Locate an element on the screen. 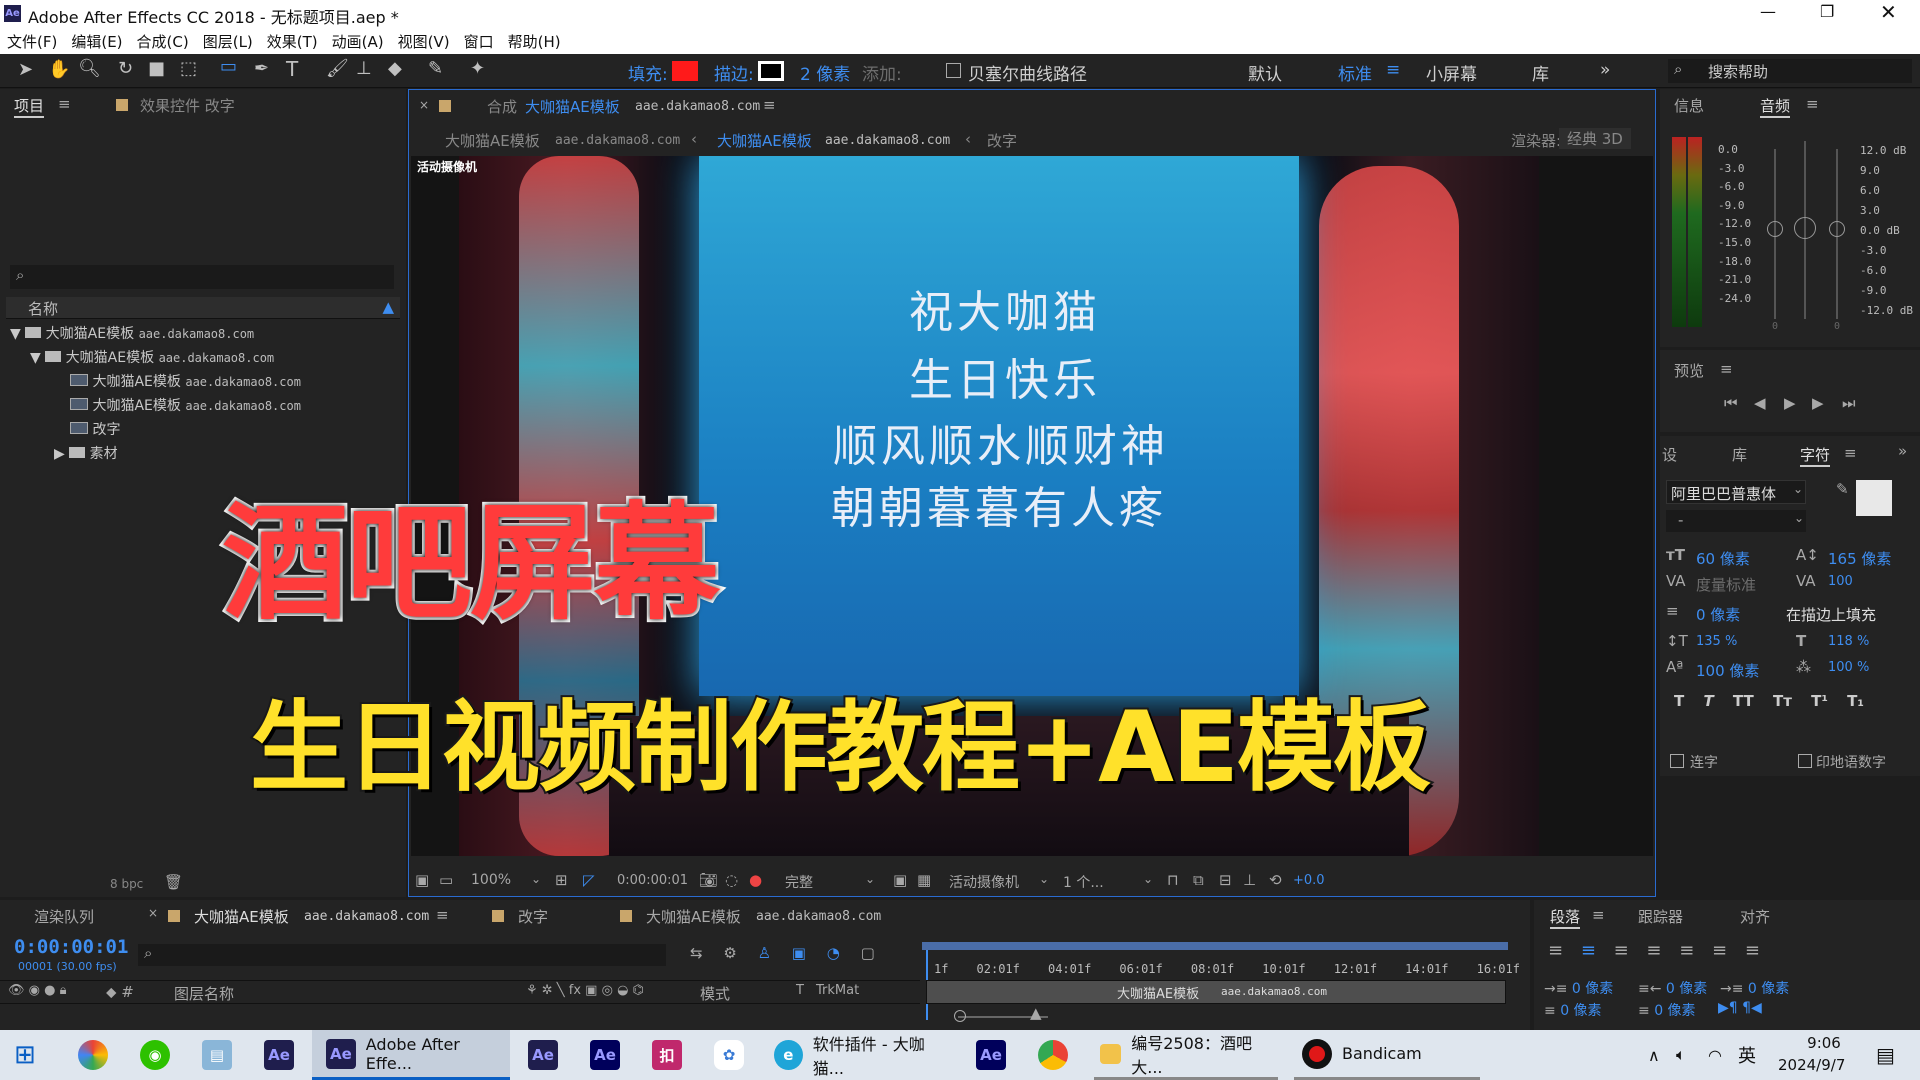 The width and height of the screenshot is (1920, 1080). breadcrumb-root: 大咖猫AE模板 is located at coordinates (492, 140).